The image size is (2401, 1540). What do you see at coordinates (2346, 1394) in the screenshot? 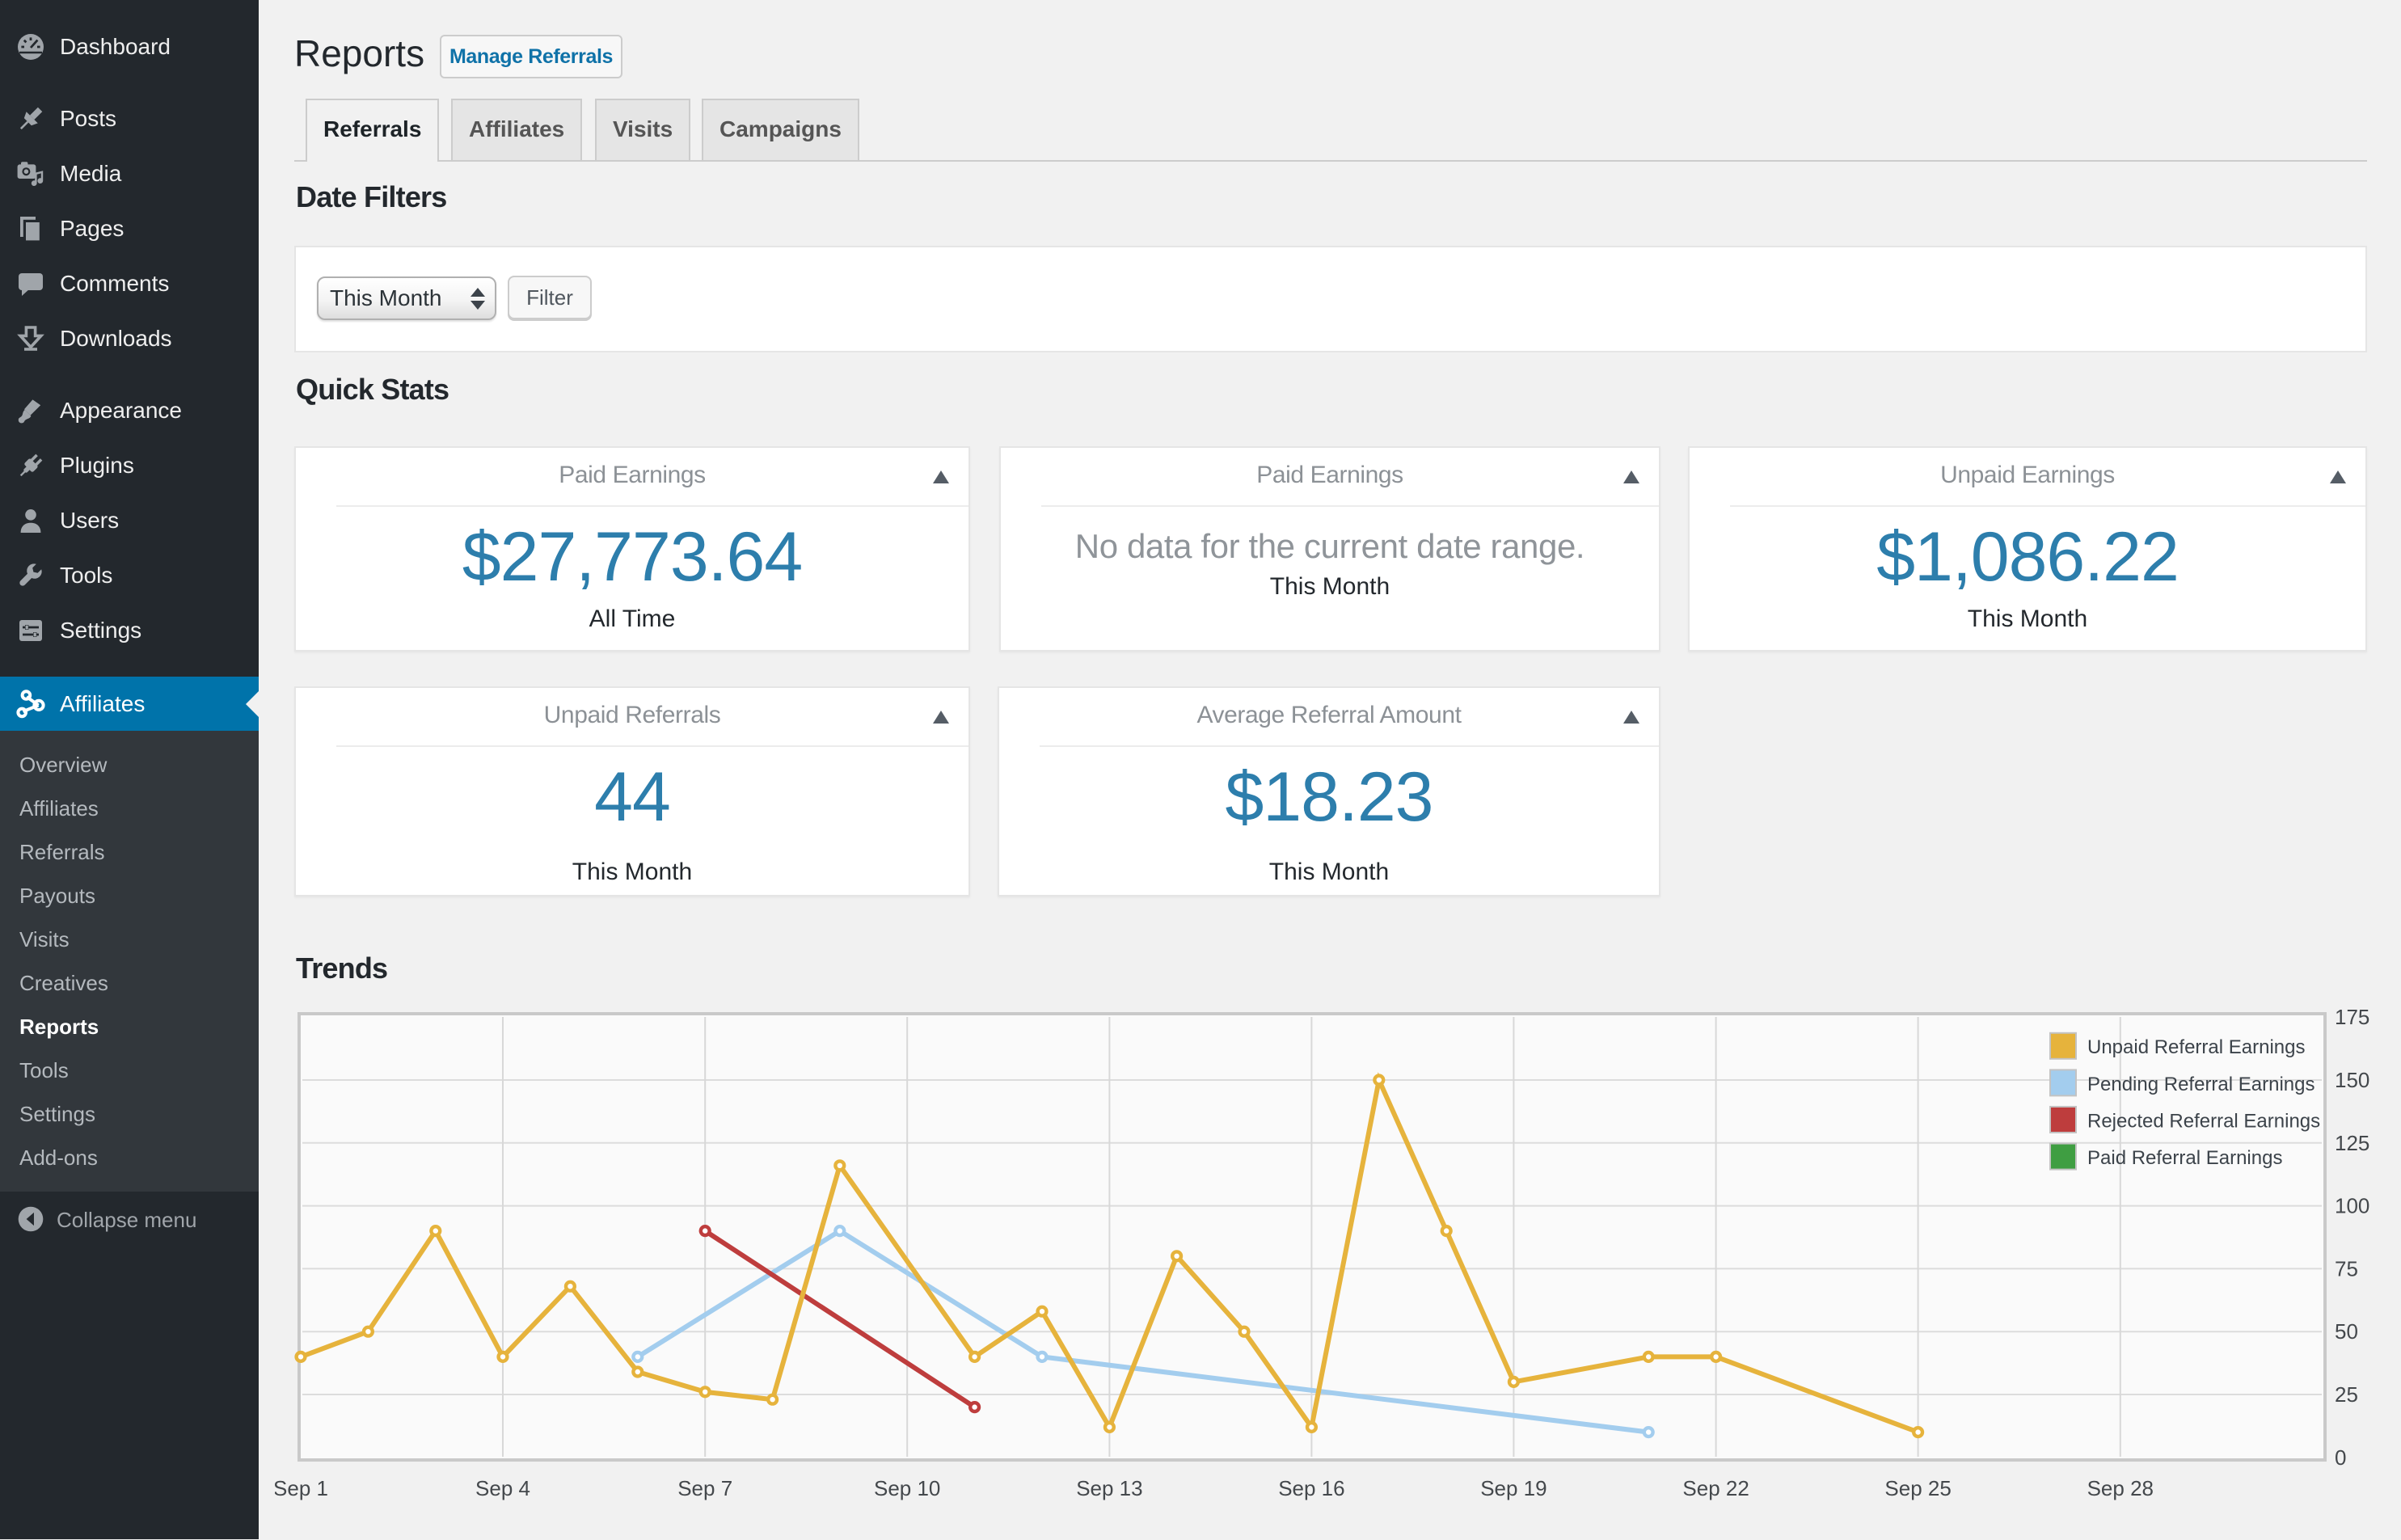
I see `svg-text: 25` at bounding box center [2346, 1394].